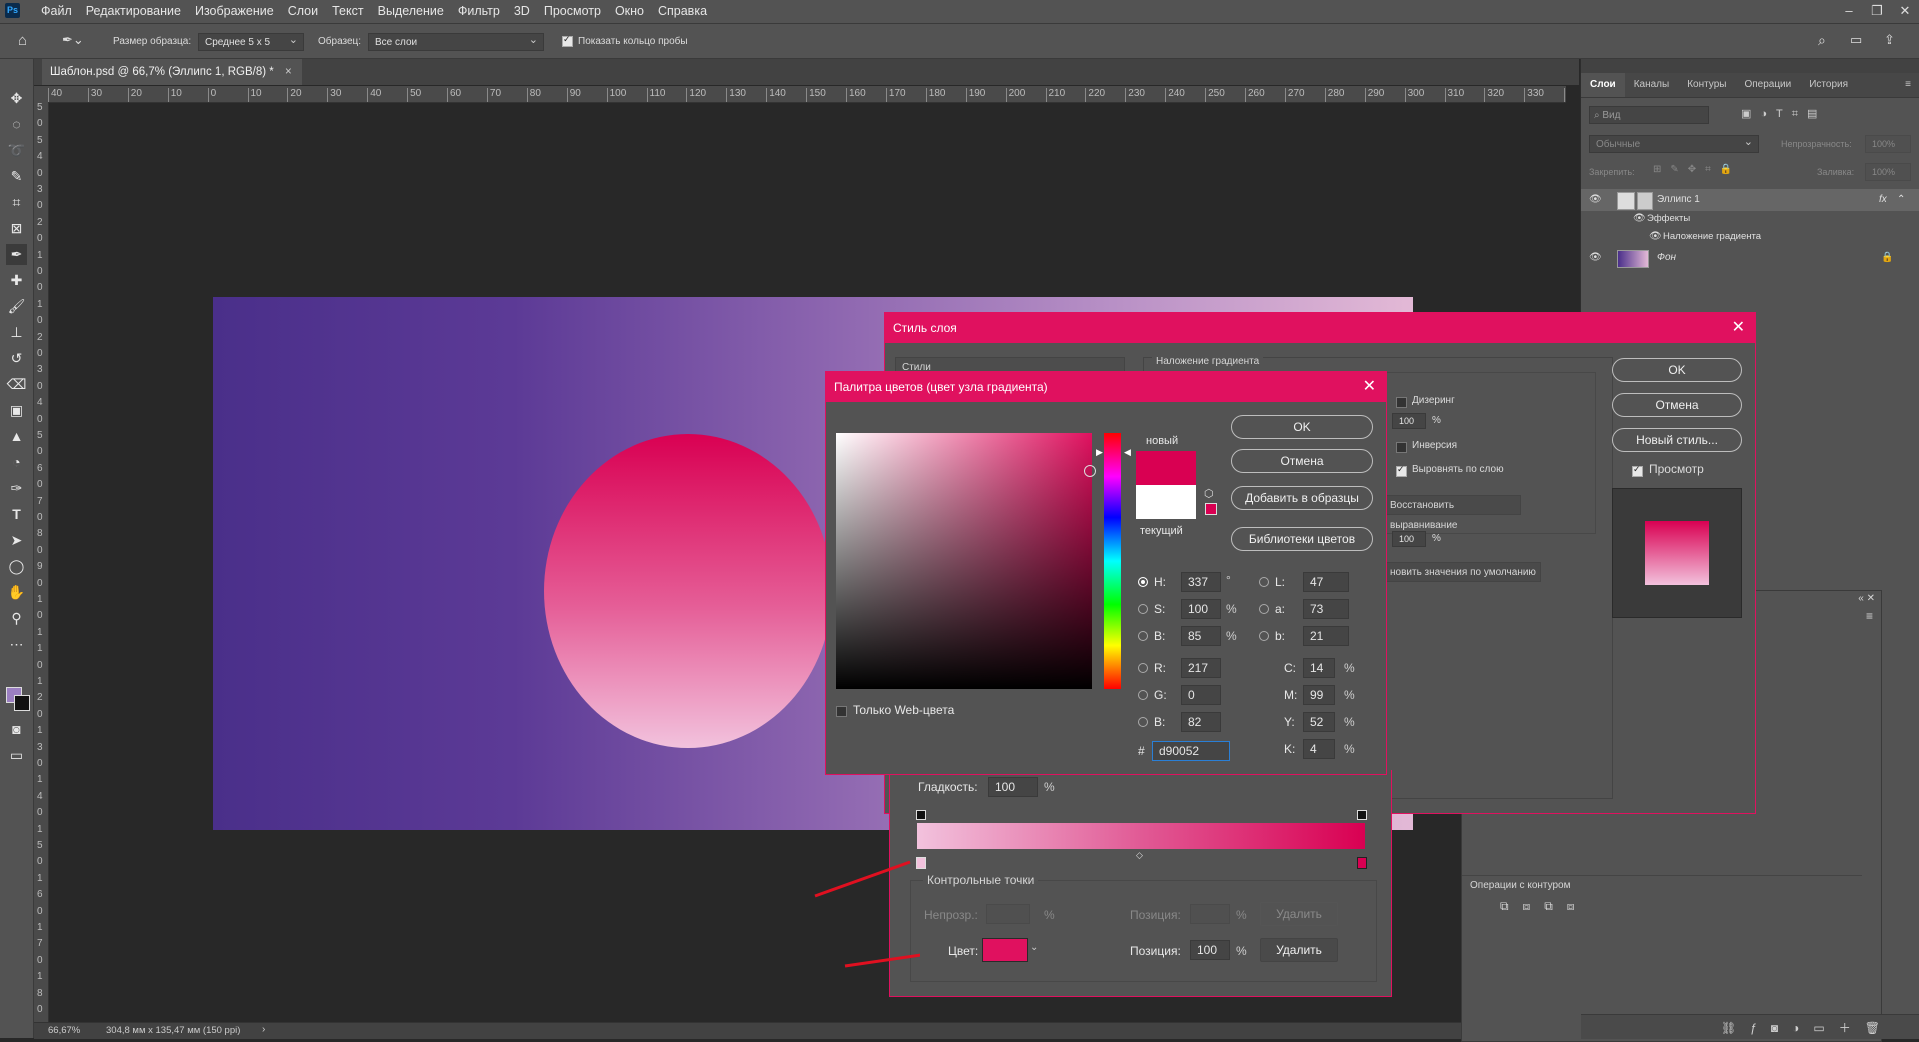 This screenshot has height=1042, width=1919. What do you see at coordinates (1697, 169) in the screenshot?
I see `lock-icons: ⊞✎✥⌗🔒` at bounding box center [1697, 169].